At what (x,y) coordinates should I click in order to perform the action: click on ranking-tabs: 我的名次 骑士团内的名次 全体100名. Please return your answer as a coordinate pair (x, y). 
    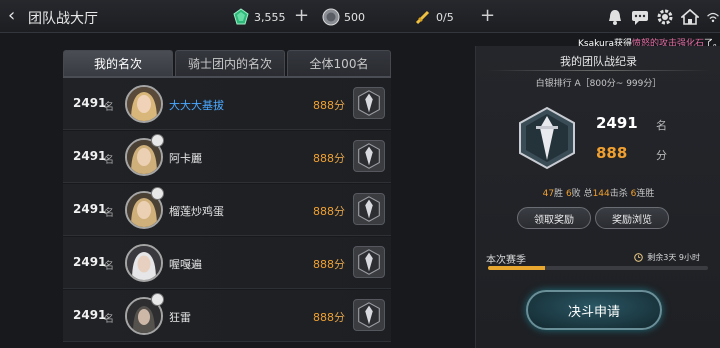
    Looking at the image, I should click on (228, 63).